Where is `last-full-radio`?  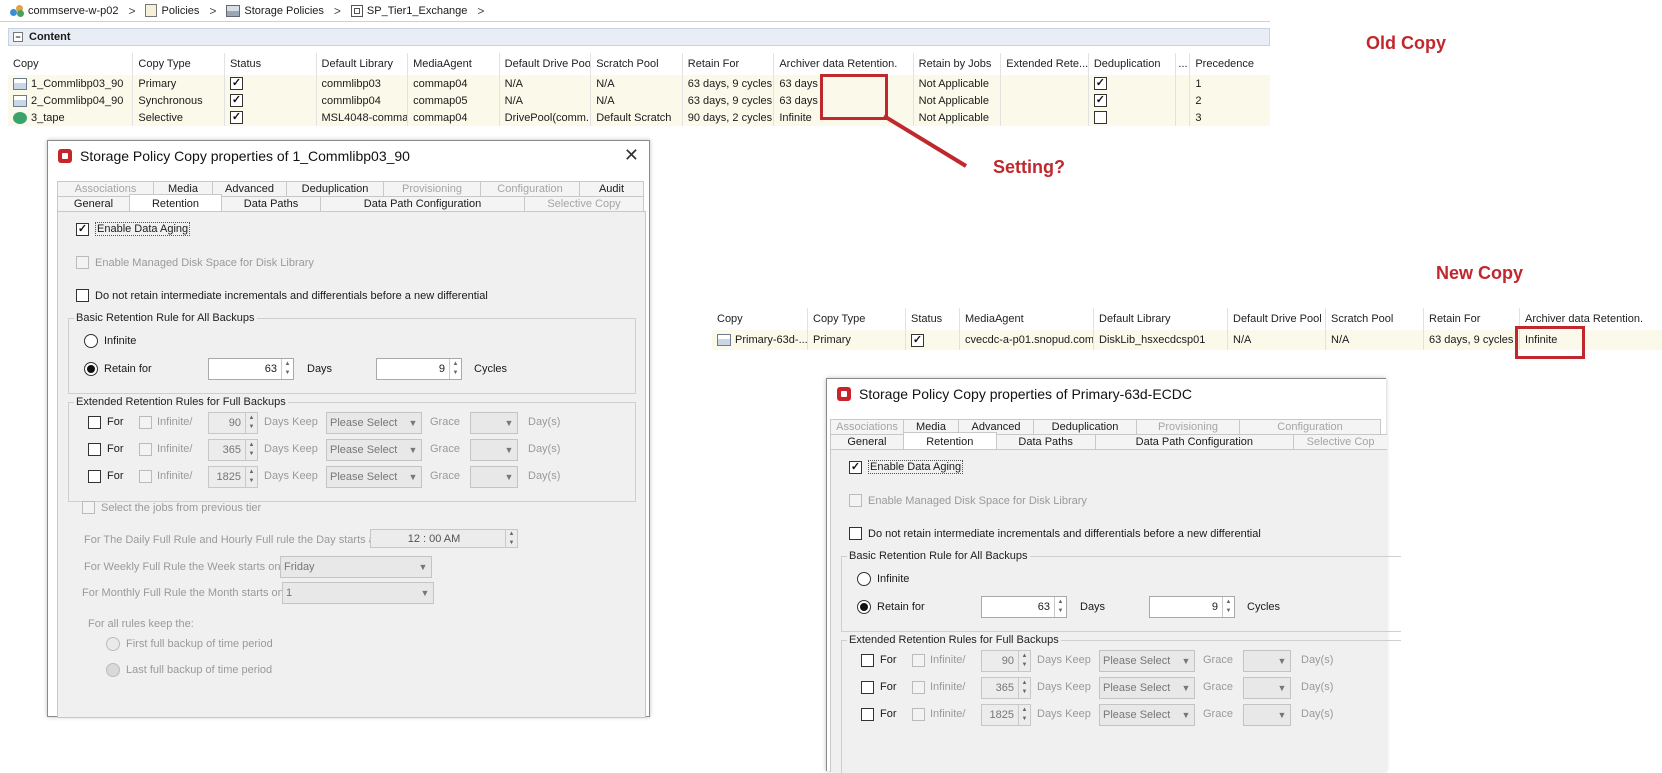
last-full-radio is located at coordinates (113, 670).